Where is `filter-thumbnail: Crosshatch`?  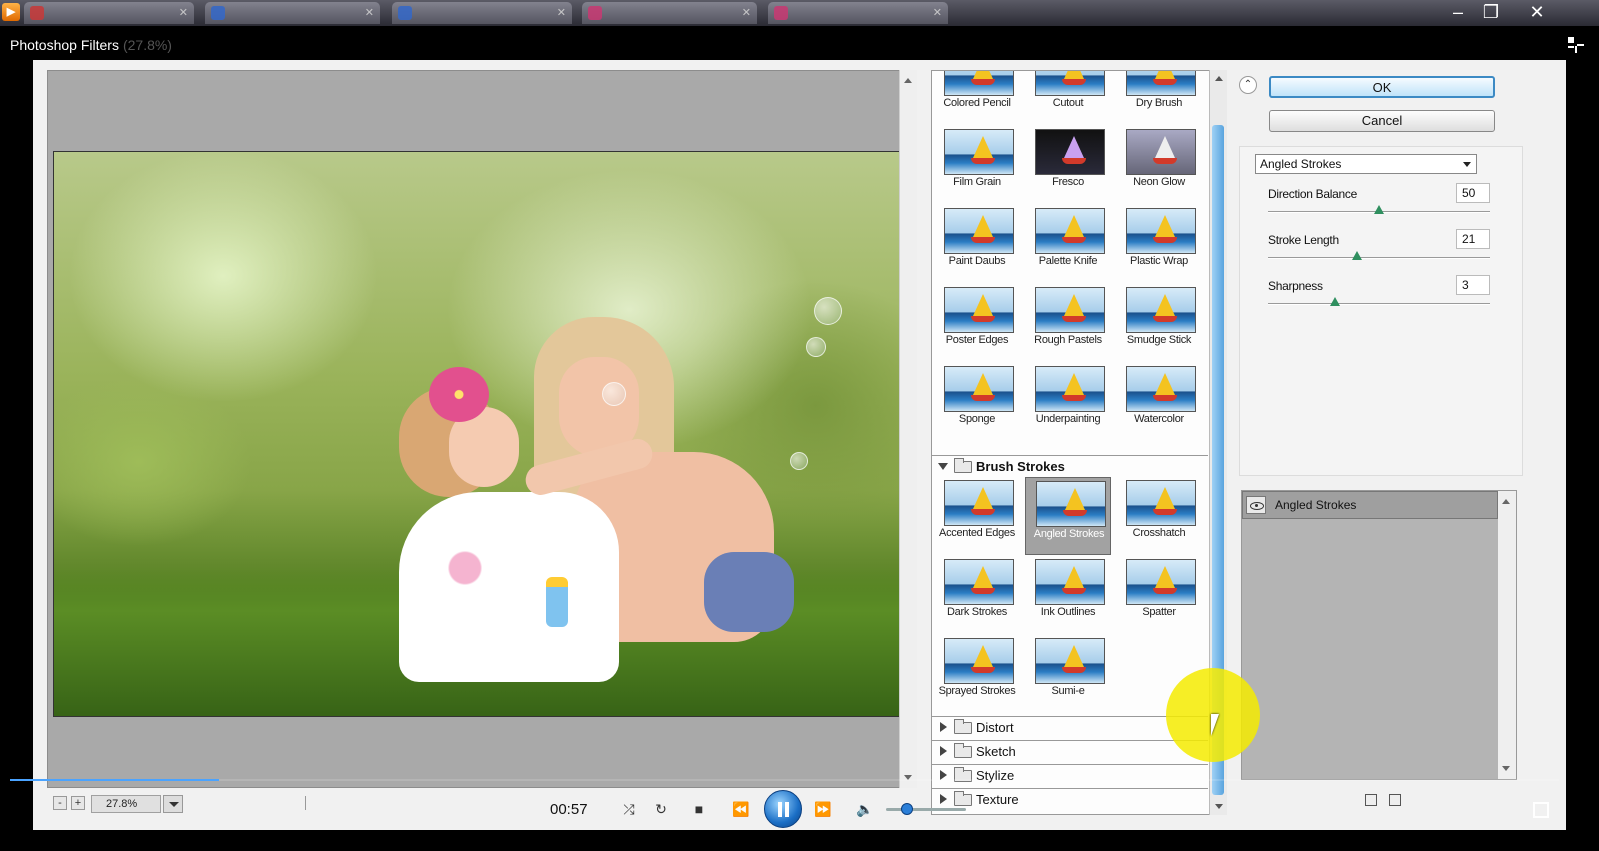 filter-thumbnail: Crosshatch is located at coordinates (1159, 516).